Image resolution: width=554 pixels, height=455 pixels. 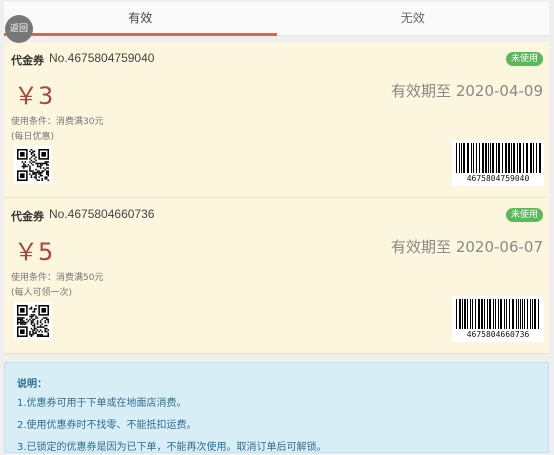 What do you see at coordinates (498, 163) in the screenshot?
I see `barcode: 4675804759040` at bounding box center [498, 163].